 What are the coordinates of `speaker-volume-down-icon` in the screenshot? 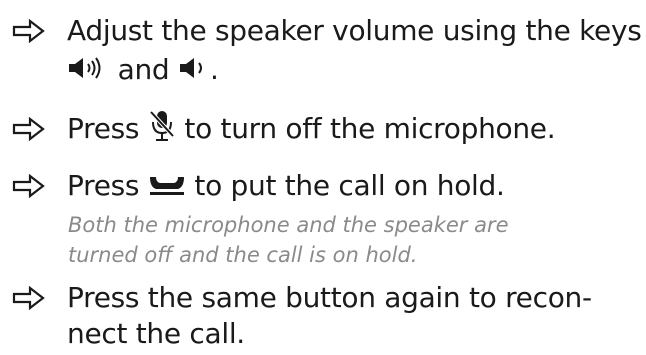 It's located at (194, 68).